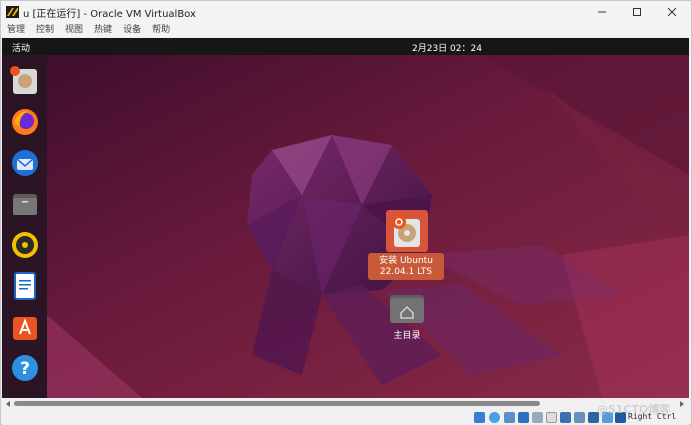 This screenshot has width=692, height=425. What do you see at coordinates (12, 12) in the screenshot?
I see `virtualbox-app-icon` at bounding box center [12, 12].